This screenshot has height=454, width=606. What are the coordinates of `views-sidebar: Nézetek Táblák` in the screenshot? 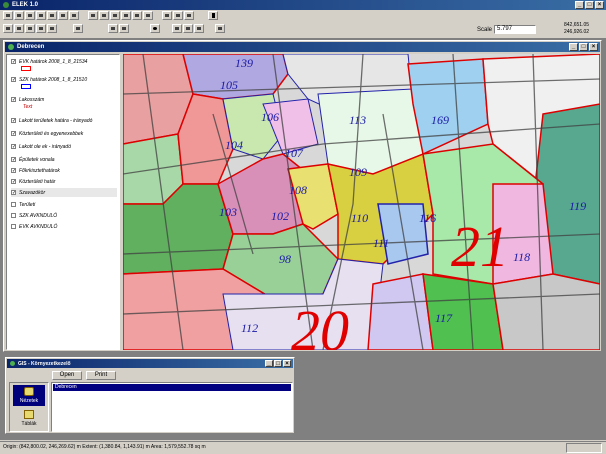 It's located at (29, 407).